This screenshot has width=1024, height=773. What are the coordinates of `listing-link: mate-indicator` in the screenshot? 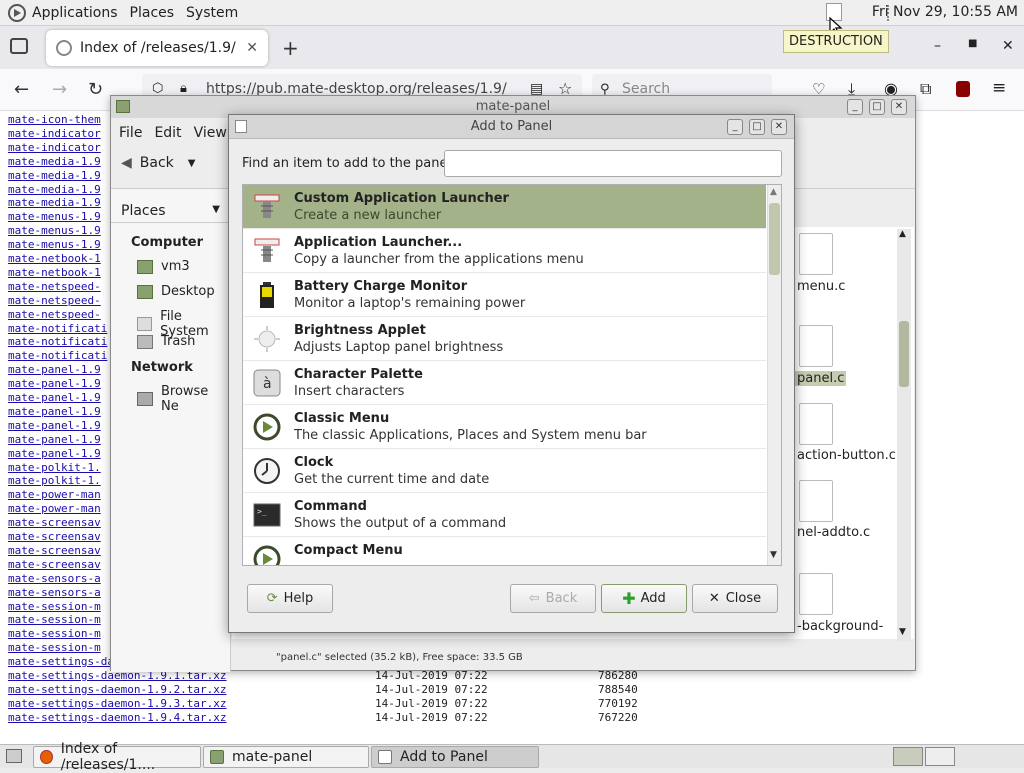 It's located at (54, 147).